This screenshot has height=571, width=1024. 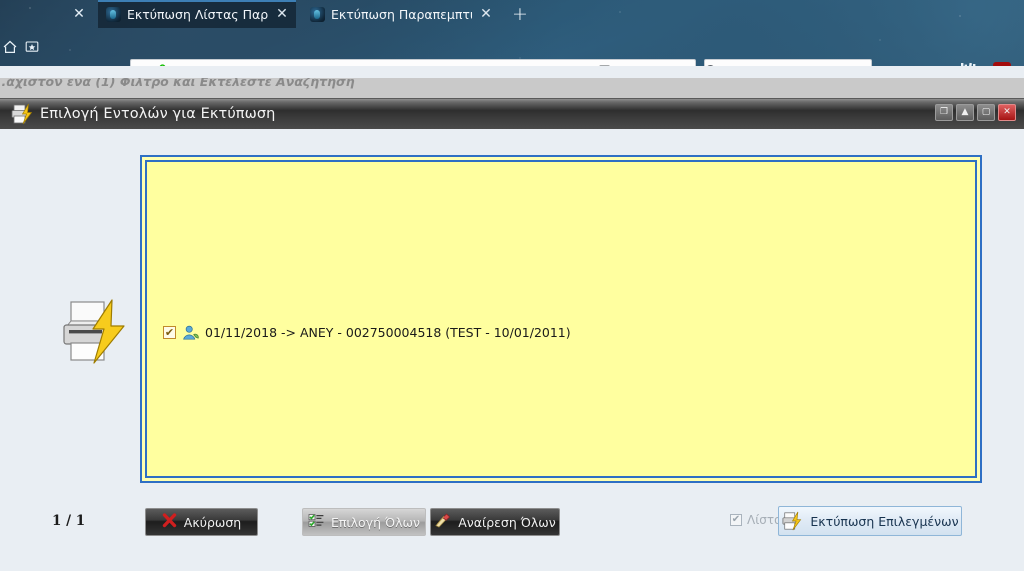 I want to click on browser-tab-0-label: Εκτύπωση Λίστας Παραπεμπ, so click(x=197, y=14).